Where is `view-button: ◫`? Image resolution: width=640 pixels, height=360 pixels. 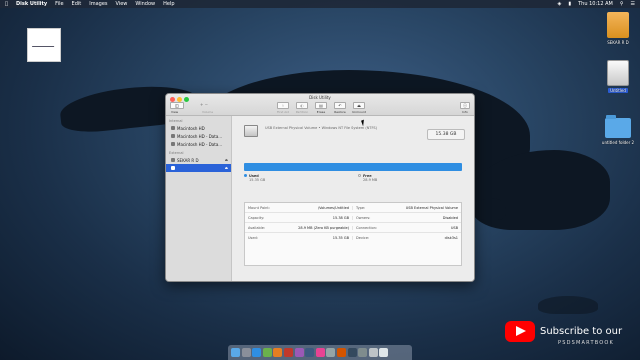 view-button: ◫ is located at coordinates (177, 105).